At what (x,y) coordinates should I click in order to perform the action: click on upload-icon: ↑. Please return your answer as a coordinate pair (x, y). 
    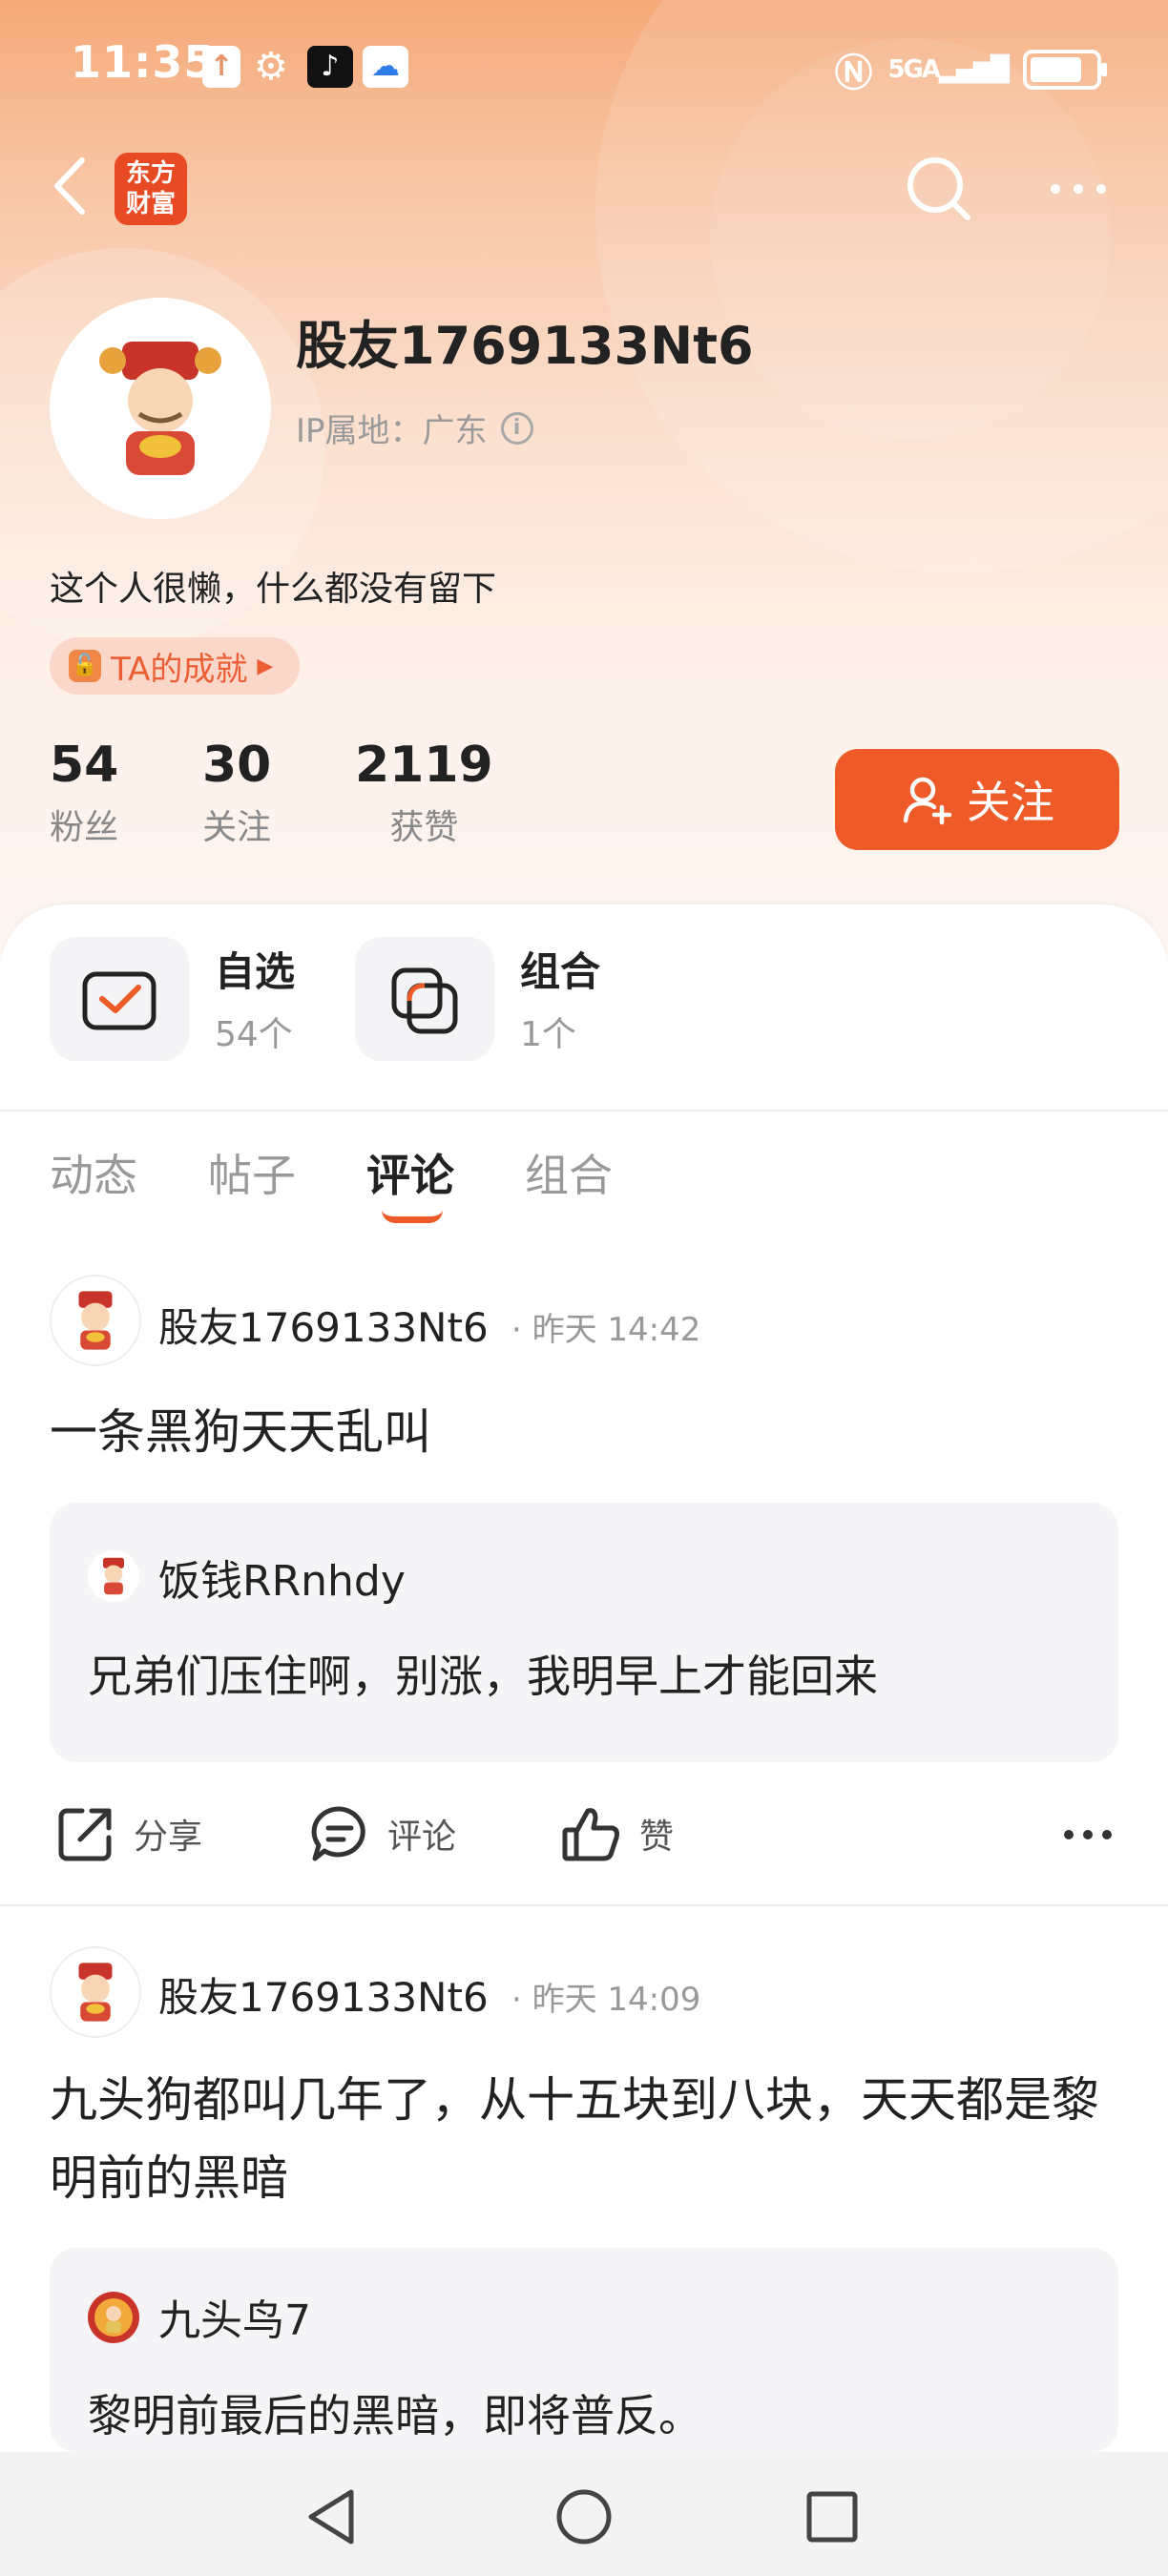
    Looking at the image, I should click on (221, 67).